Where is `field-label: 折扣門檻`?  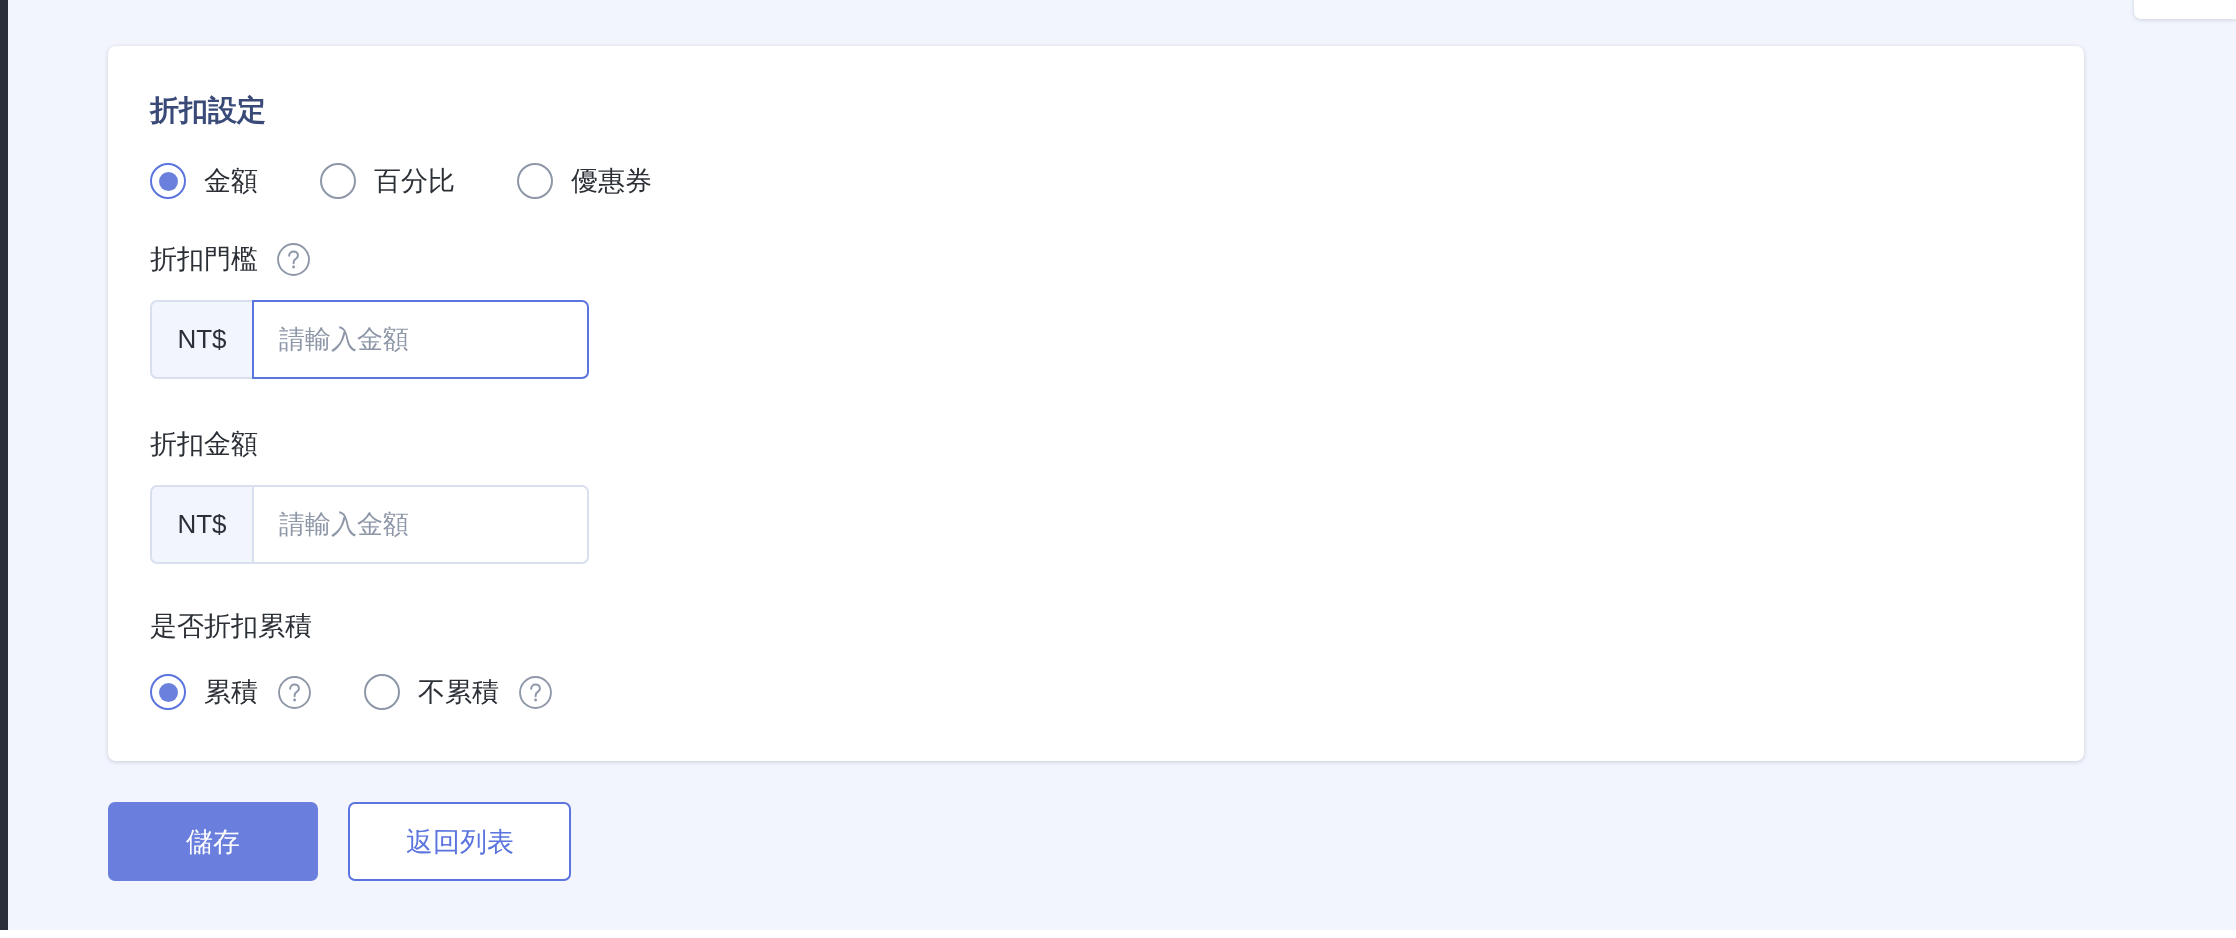 field-label: 折扣門檻 is located at coordinates (204, 259).